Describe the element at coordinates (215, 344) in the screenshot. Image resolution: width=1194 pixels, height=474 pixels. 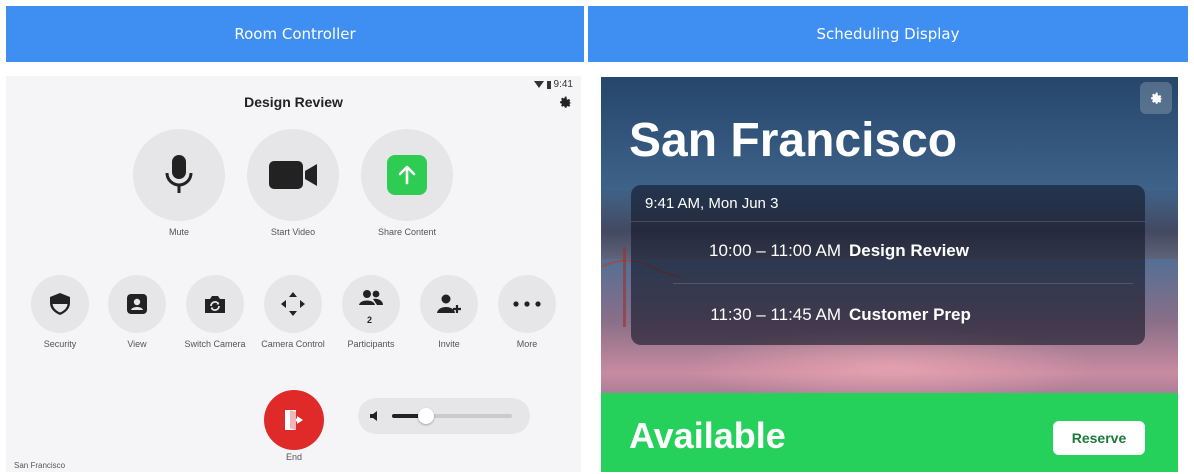
I see `switch-camera-label: Switch Camera` at that location.